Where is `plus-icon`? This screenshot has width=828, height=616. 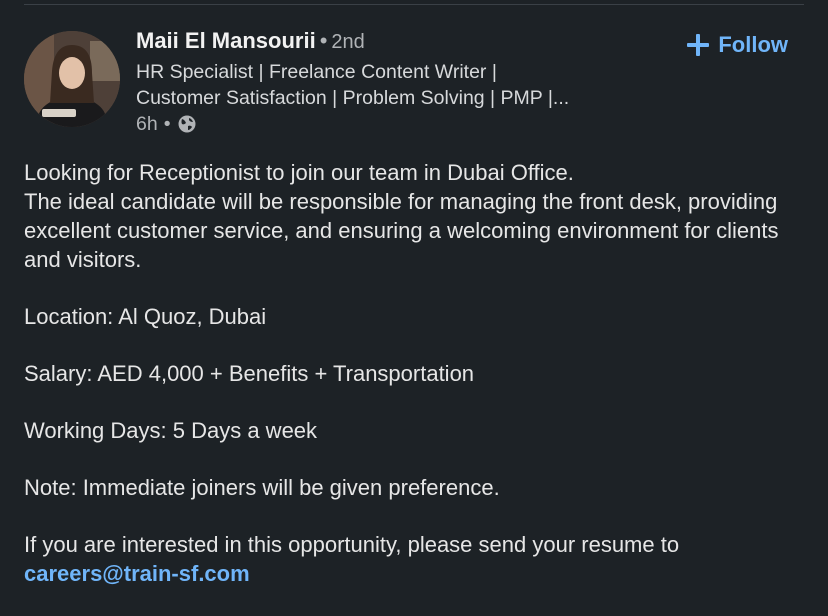
plus-icon is located at coordinates (698, 45).